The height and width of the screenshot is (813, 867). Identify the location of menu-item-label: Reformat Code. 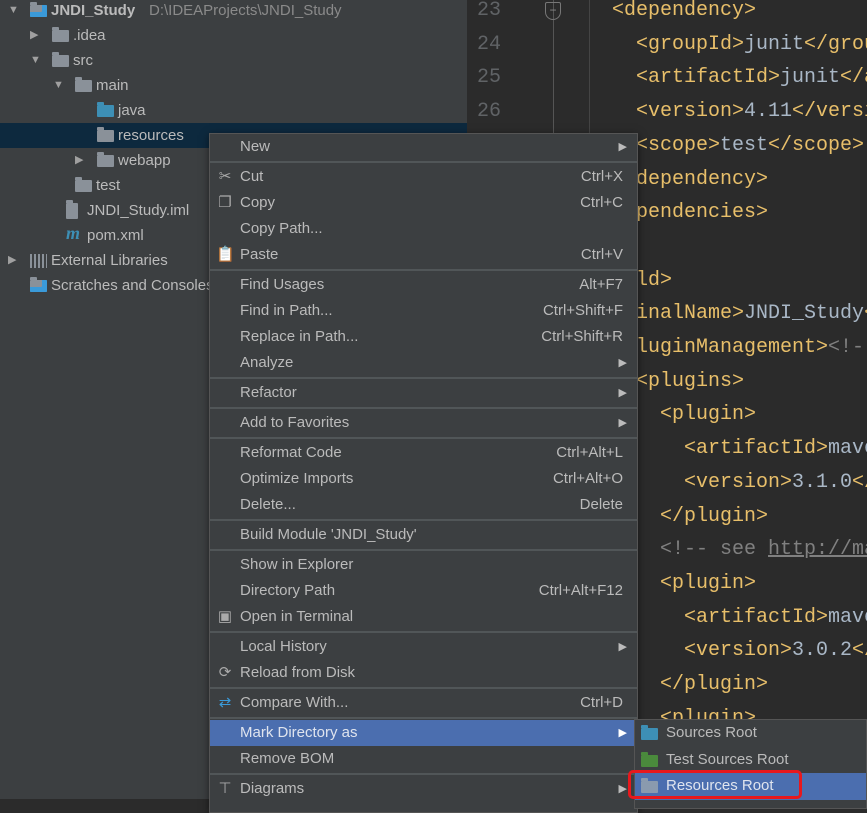
(291, 452).